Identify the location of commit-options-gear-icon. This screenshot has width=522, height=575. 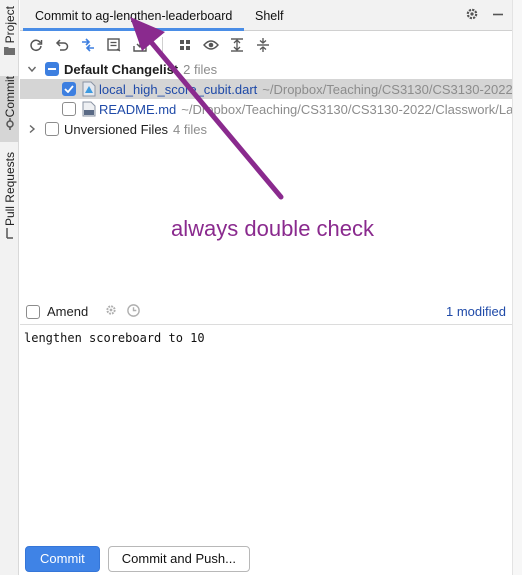
(111, 311).